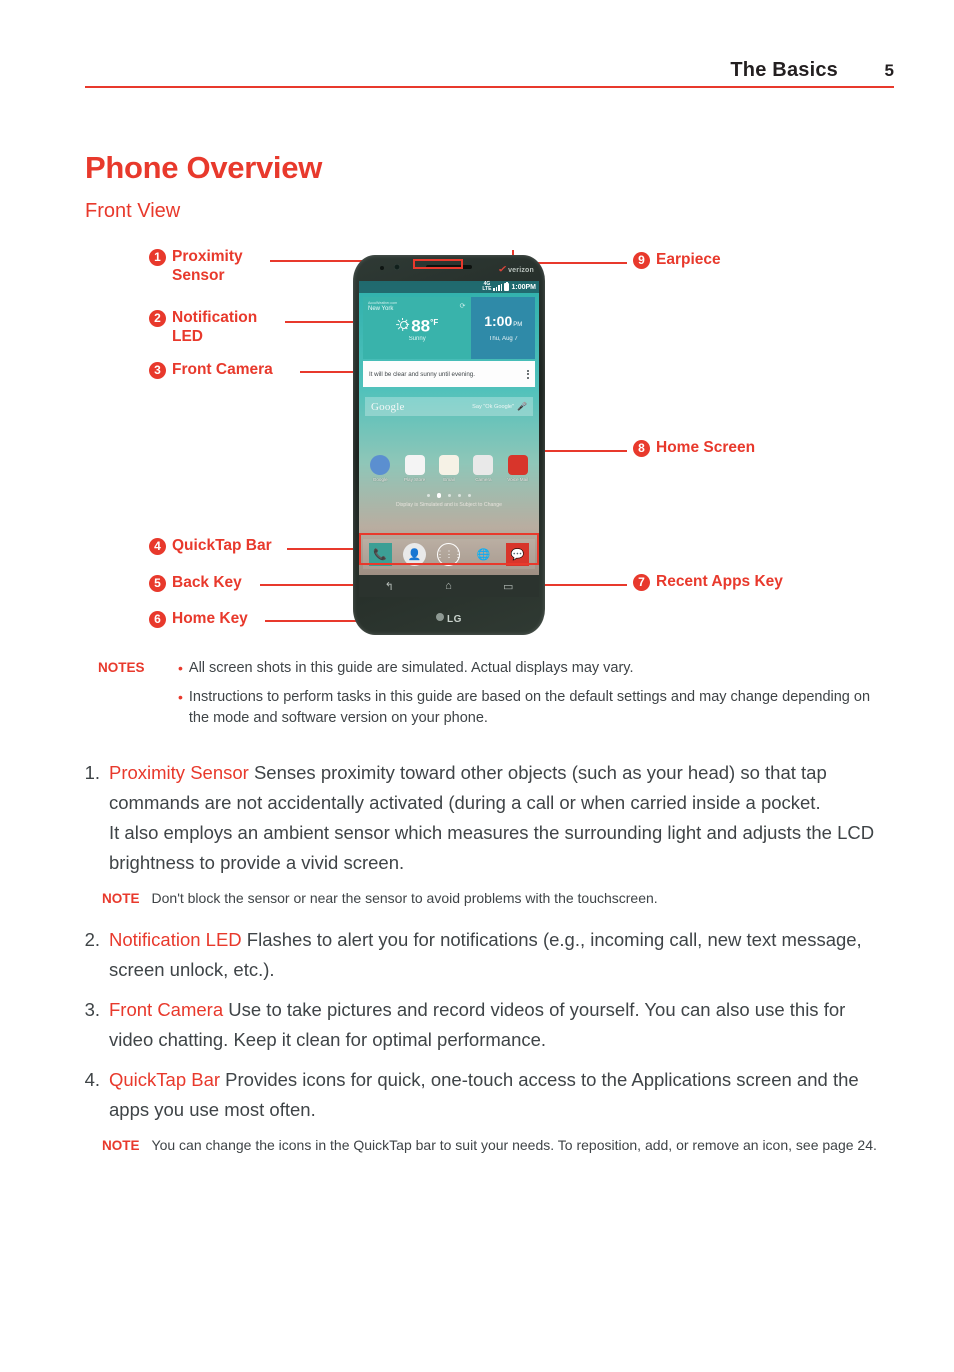 This screenshot has width=954, height=1372. What do you see at coordinates (425, 326) in the screenshot?
I see `weather-temperature: 88°F` at bounding box center [425, 326].